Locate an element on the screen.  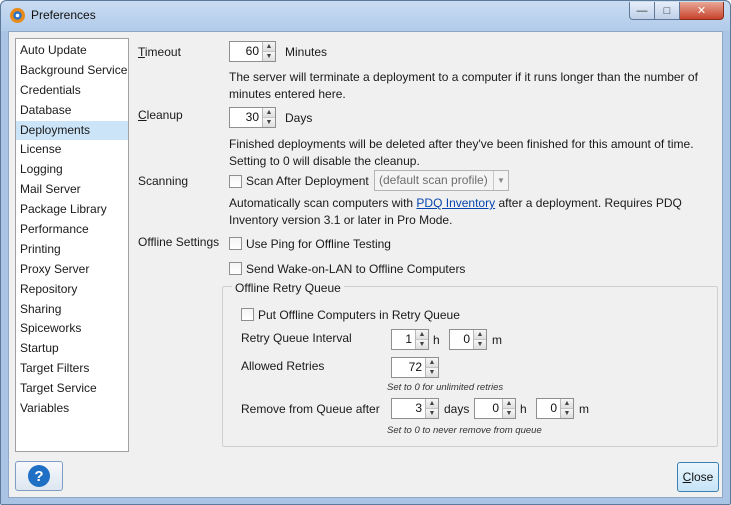
remove-after-label: Remove from Queue after is located at coordinates (310, 409).